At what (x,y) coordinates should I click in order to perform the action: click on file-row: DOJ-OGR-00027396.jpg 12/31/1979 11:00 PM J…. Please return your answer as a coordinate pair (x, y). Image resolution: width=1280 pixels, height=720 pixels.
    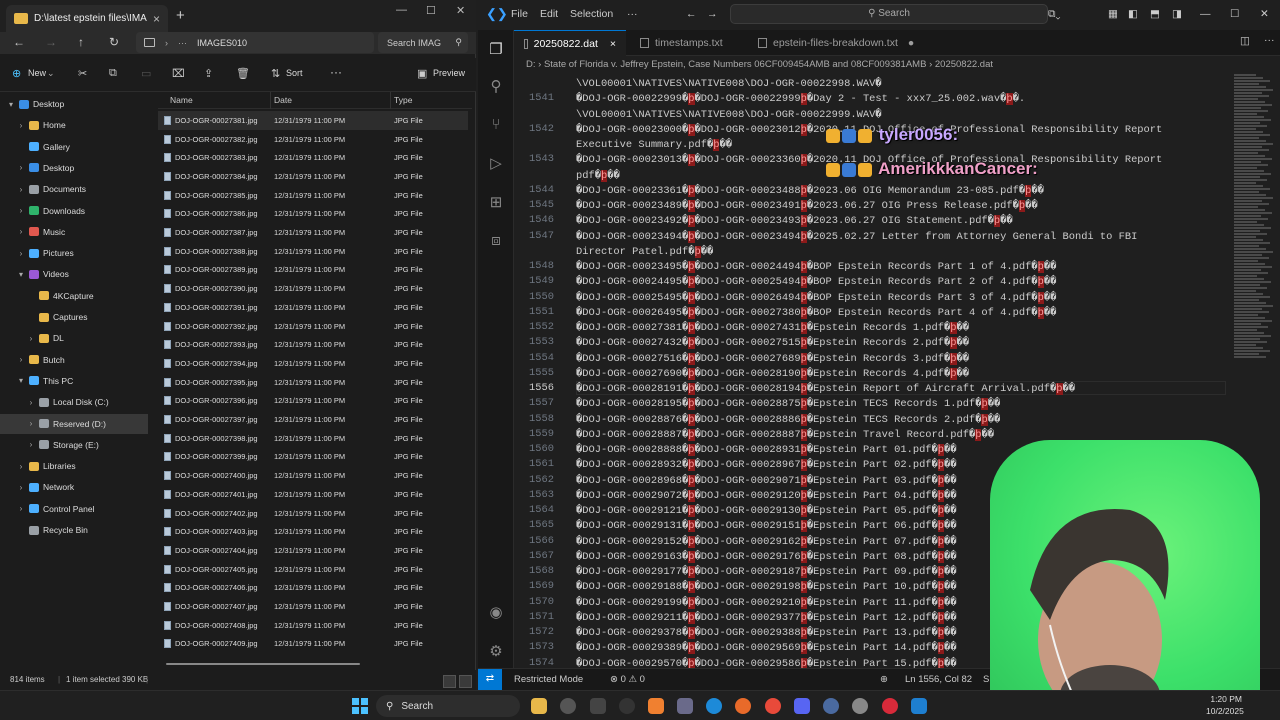
    Looking at the image, I should click on (313, 401).